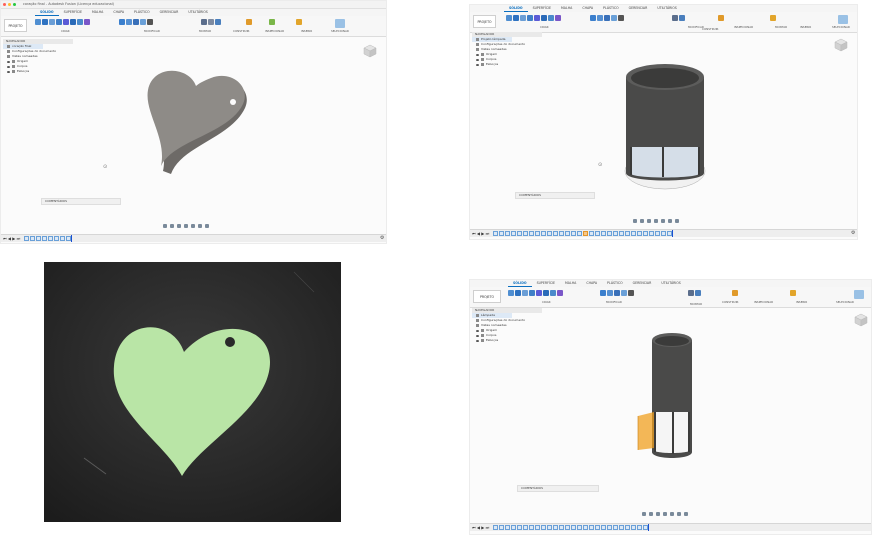  What do you see at coordinates (197, 121) in the screenshot?
I see `heart-model` at bounding box center [197, 121].